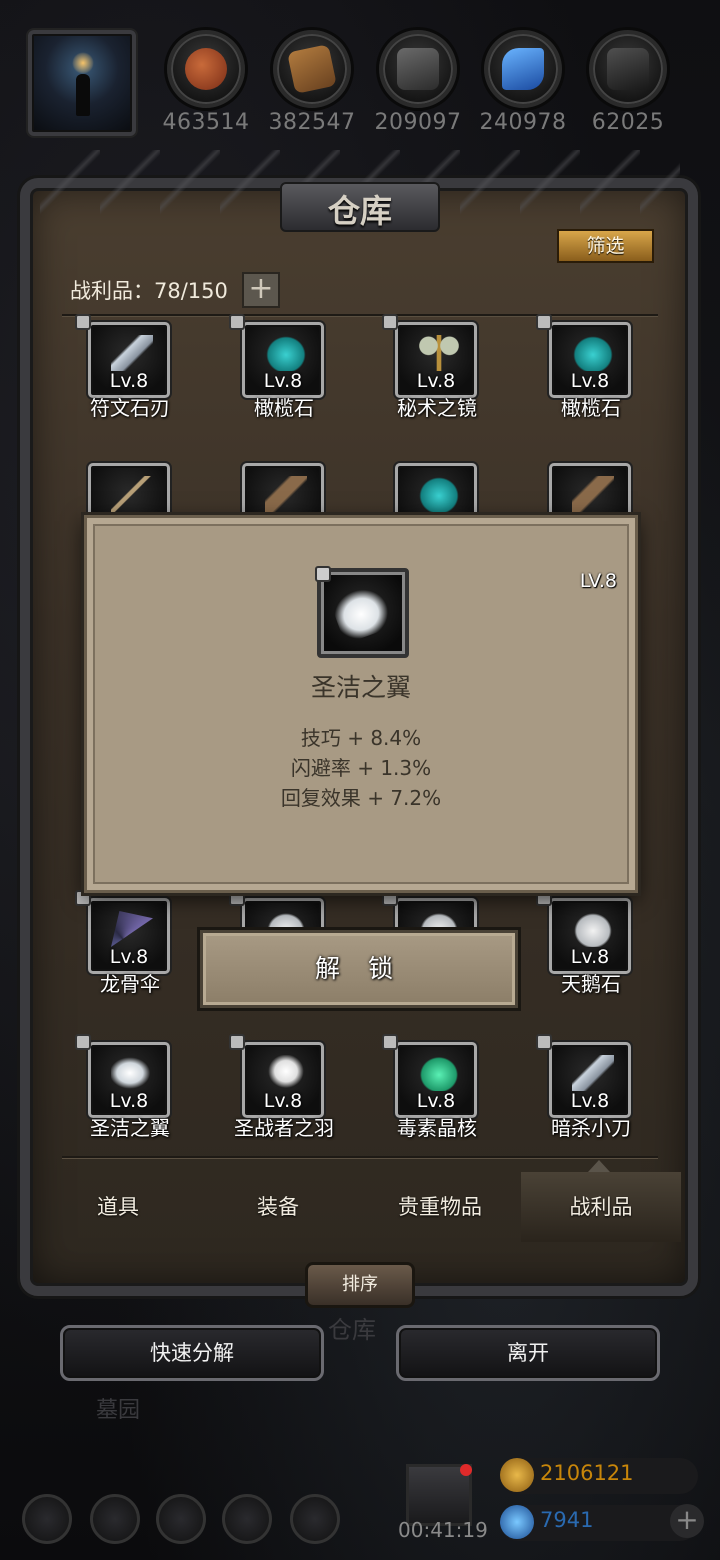 This screenshot has height=1560, width=720. Describe the element at coordinates (593, 1073) in the screenshot. I see `dagger-icon` at that location.